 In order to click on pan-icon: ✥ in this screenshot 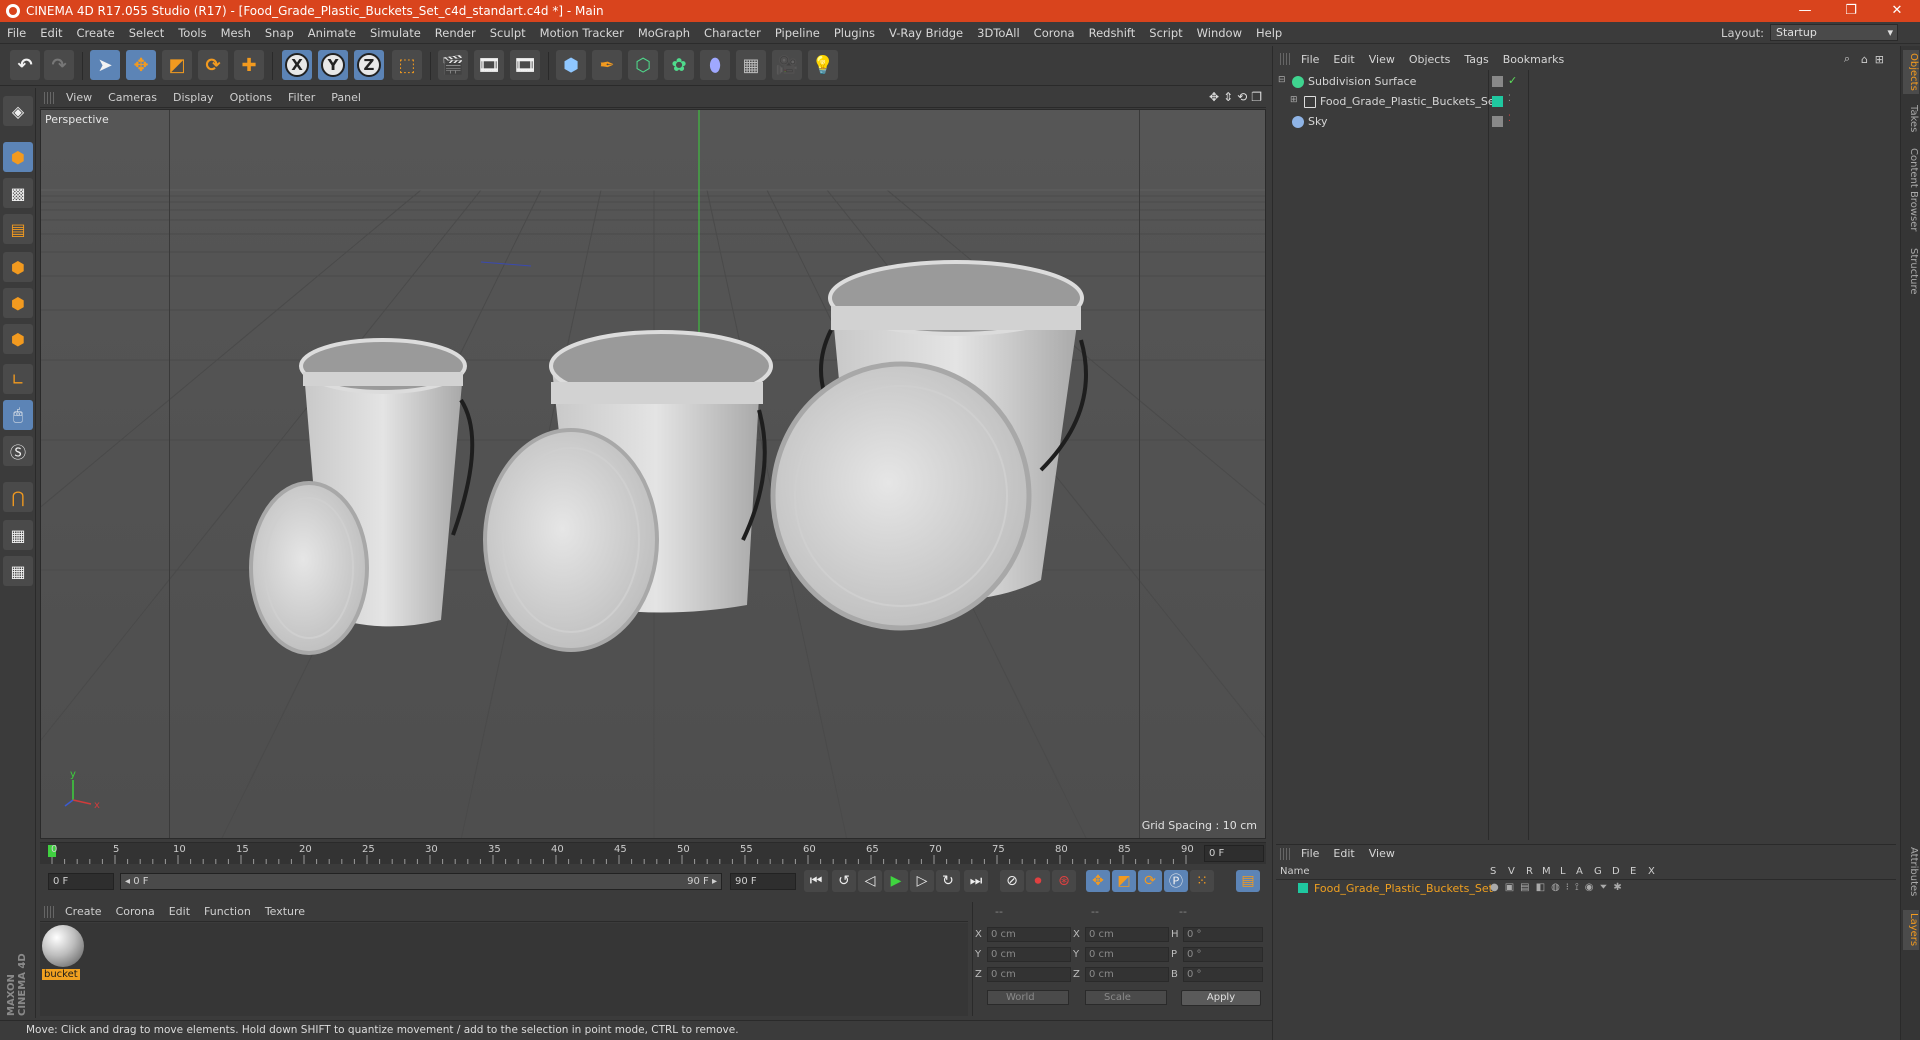, I will do `click(1214, 97)`.